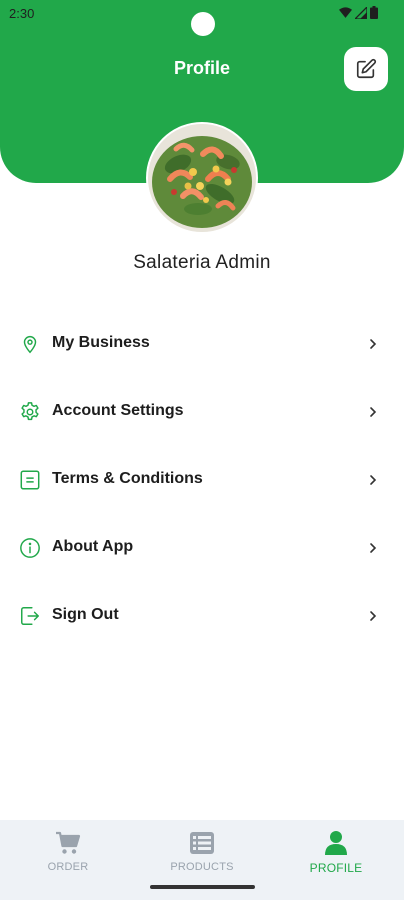 The image size is (404, 900). What do you see at coordinates (202, 262) in the screenshot?
I see `user-name: Salateria Admin` at bounding box center [202, 262].